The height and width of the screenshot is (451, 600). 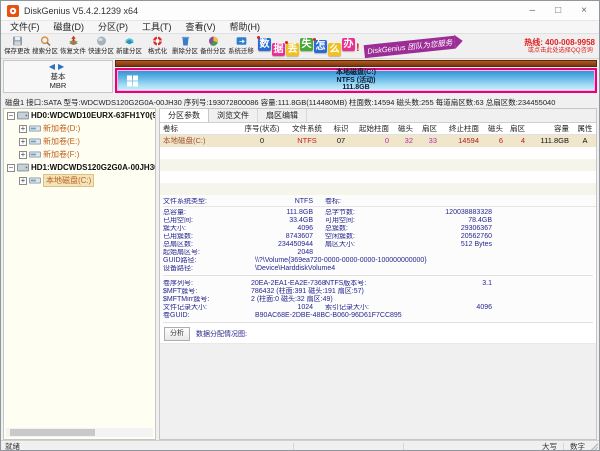 What do you see at coordinates (221, 334) in the screenshot?
I see `allocation-map-label: 数据分配情况图:` at bounding box center [221, 334].